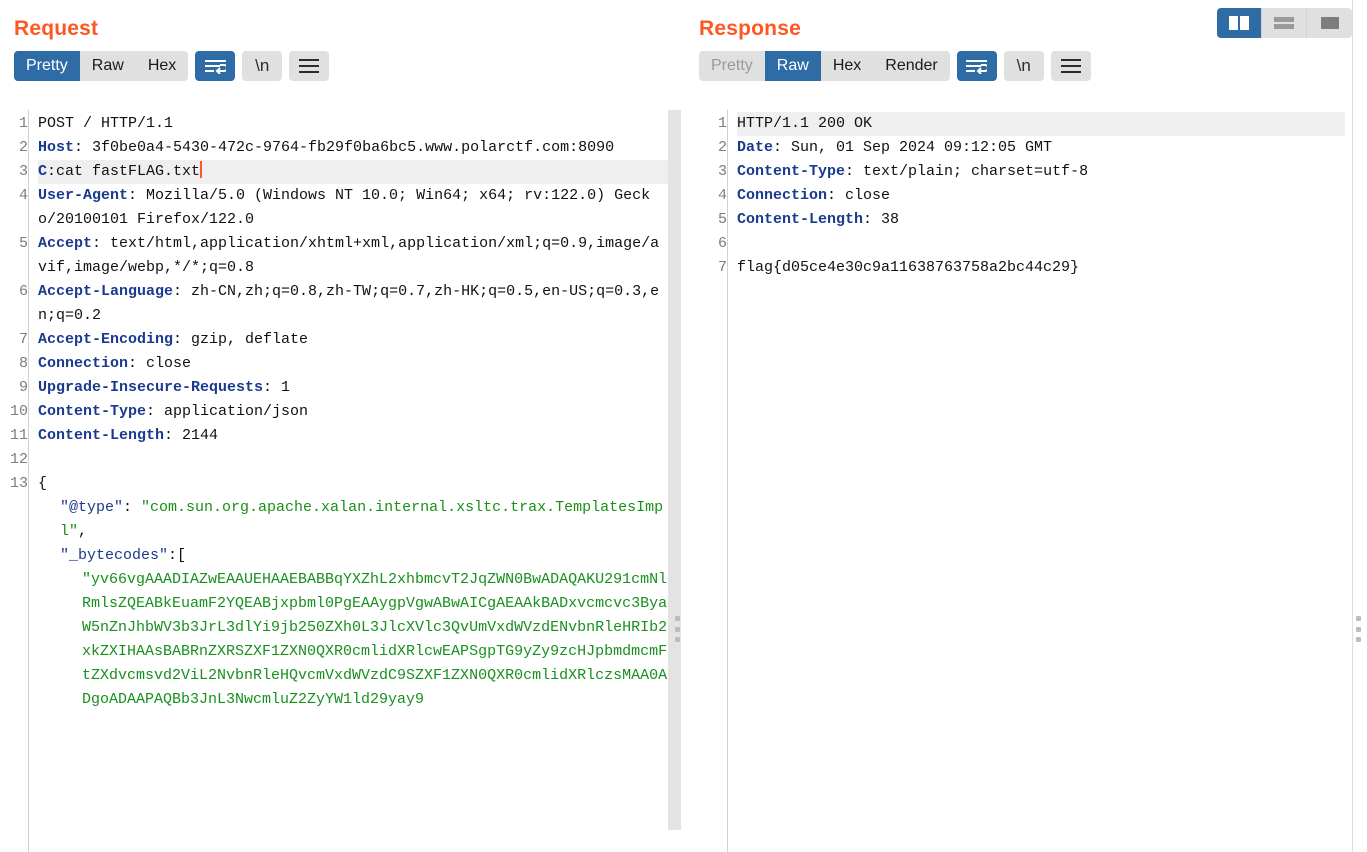 The width and height of the screenshot is (1367, 852). Describe the element at coordinates (792, 66) in the screenshot. I see `response-tab-raw: Raw` at that location.